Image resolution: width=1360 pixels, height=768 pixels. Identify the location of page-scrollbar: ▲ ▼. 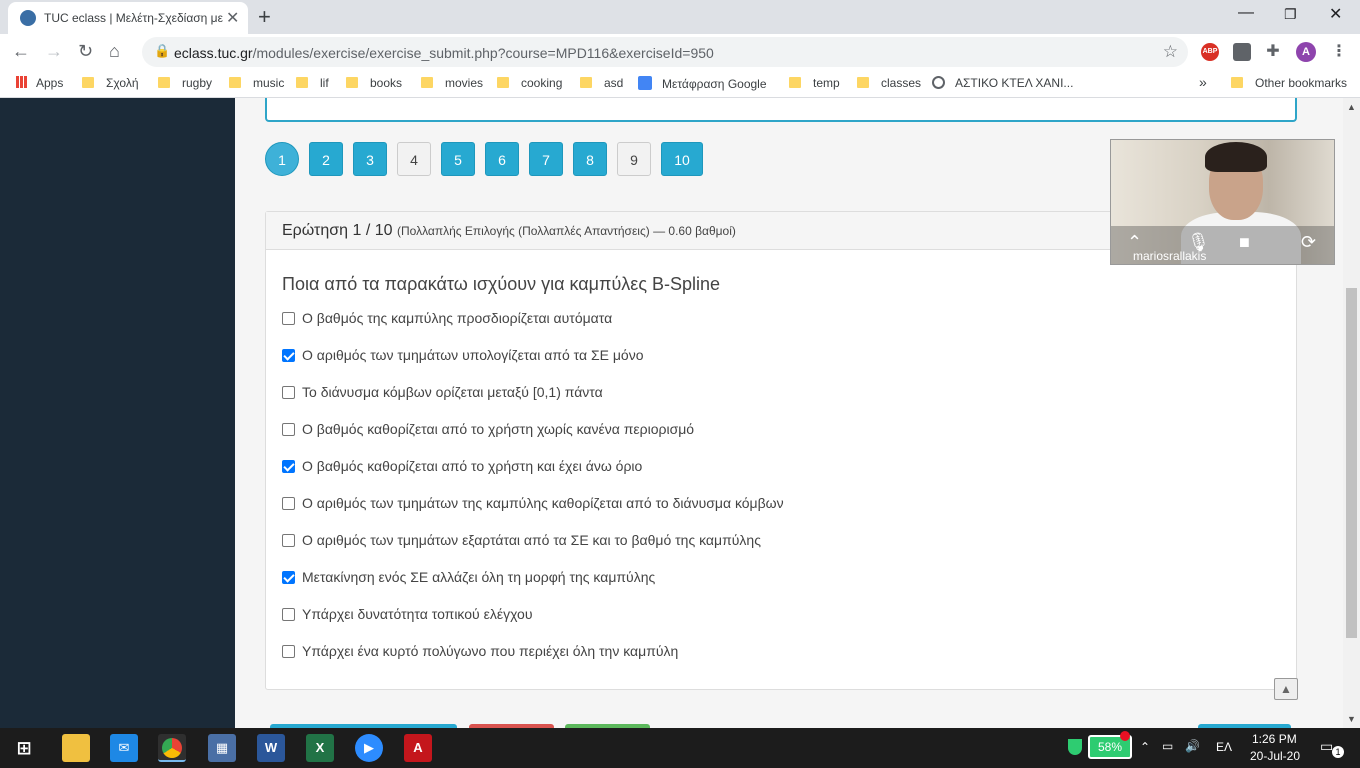
(1351, 413).